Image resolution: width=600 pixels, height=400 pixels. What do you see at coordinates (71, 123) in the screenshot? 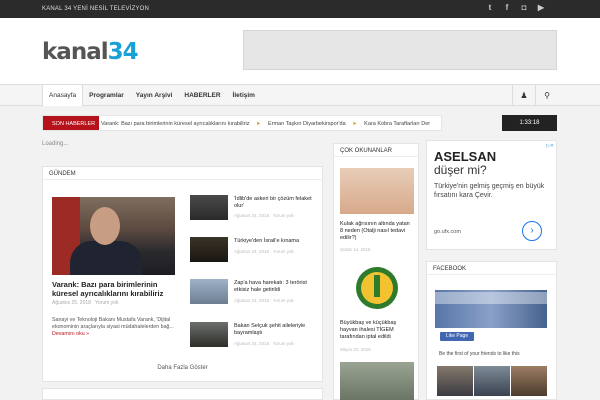
I see `ticker-label: SON HABERLER` at bounding box center [71, 123].